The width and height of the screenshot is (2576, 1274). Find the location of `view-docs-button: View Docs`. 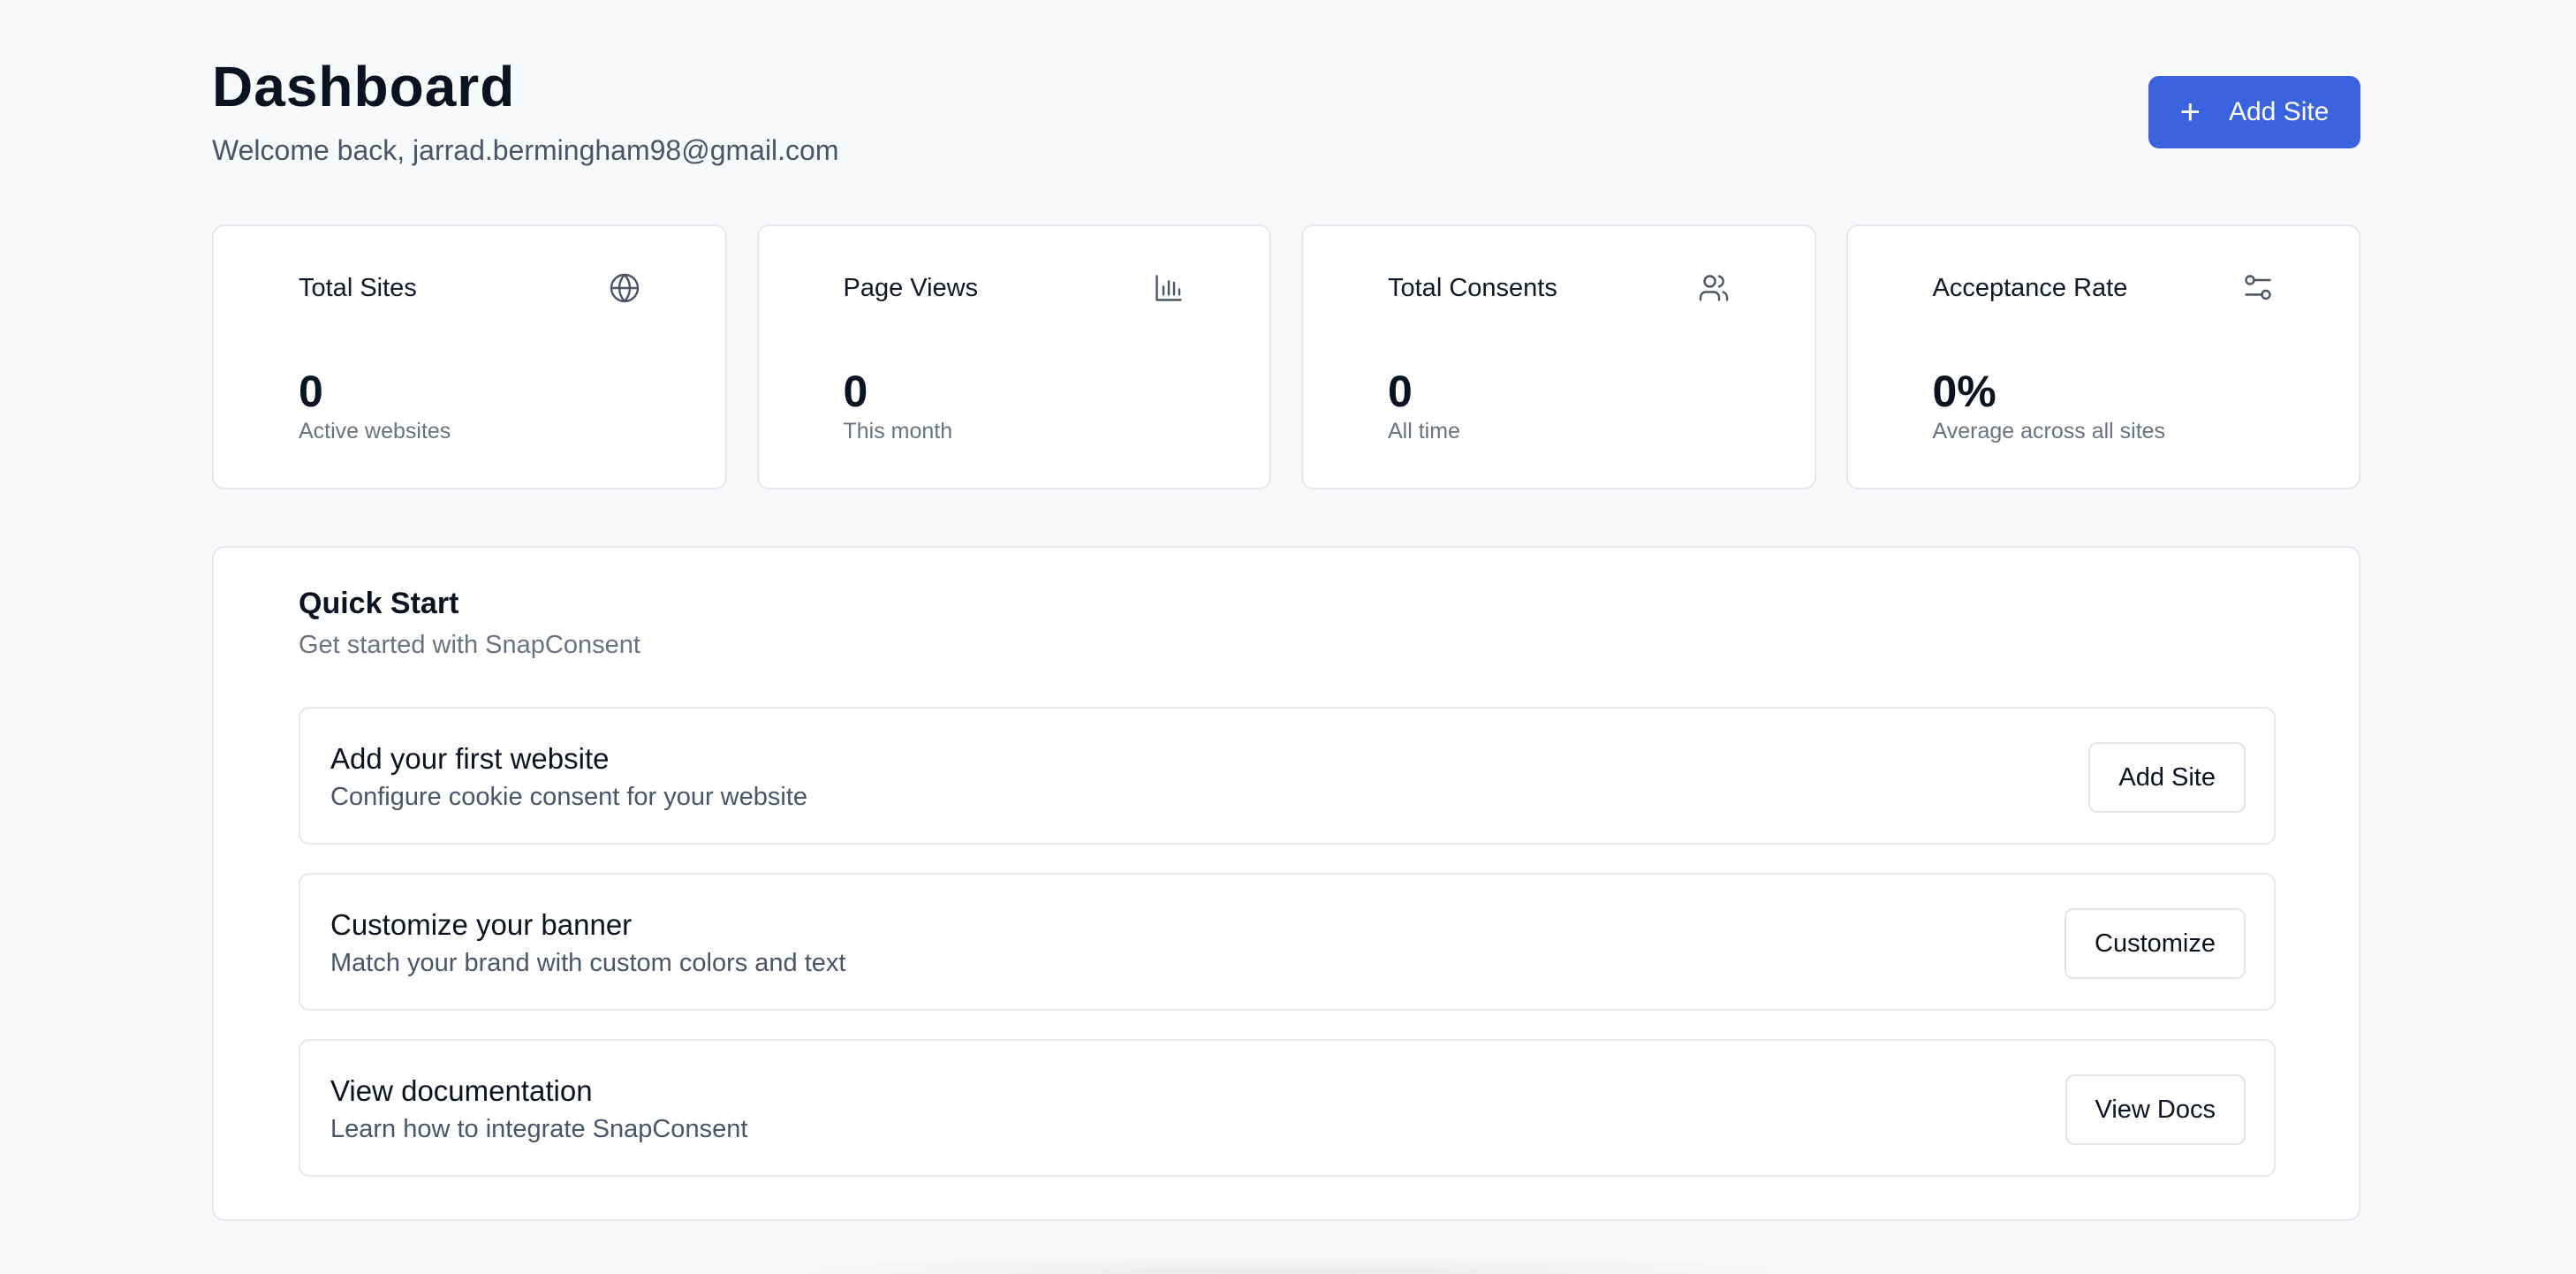

view-docs-button: View Docs is located at coordinates (2155, 1110).